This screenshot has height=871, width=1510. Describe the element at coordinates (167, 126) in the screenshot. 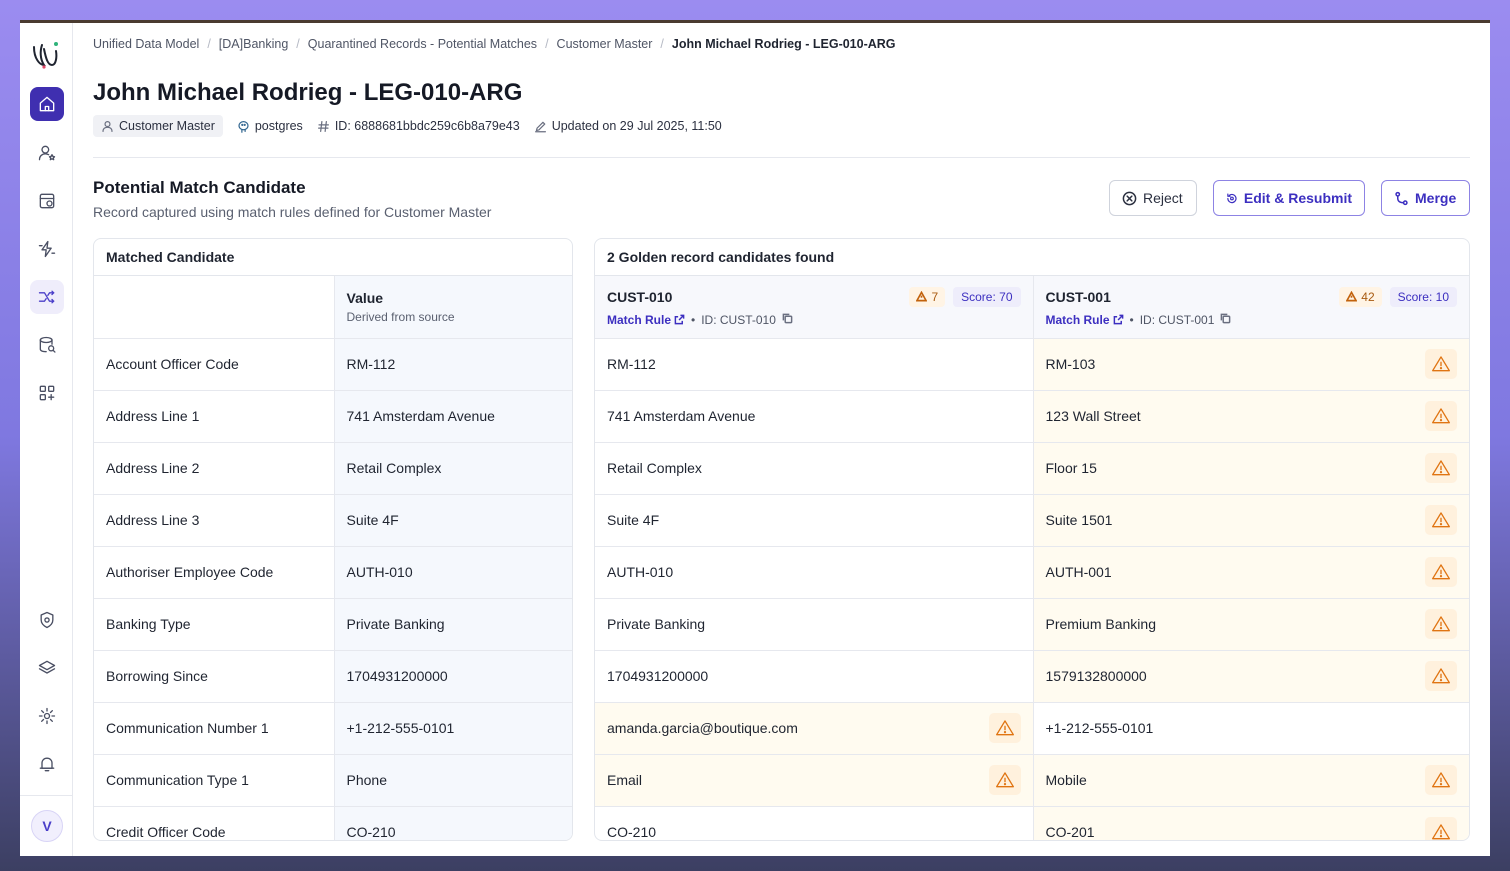

I see `entity-chip-label: Customer Master` at that location.